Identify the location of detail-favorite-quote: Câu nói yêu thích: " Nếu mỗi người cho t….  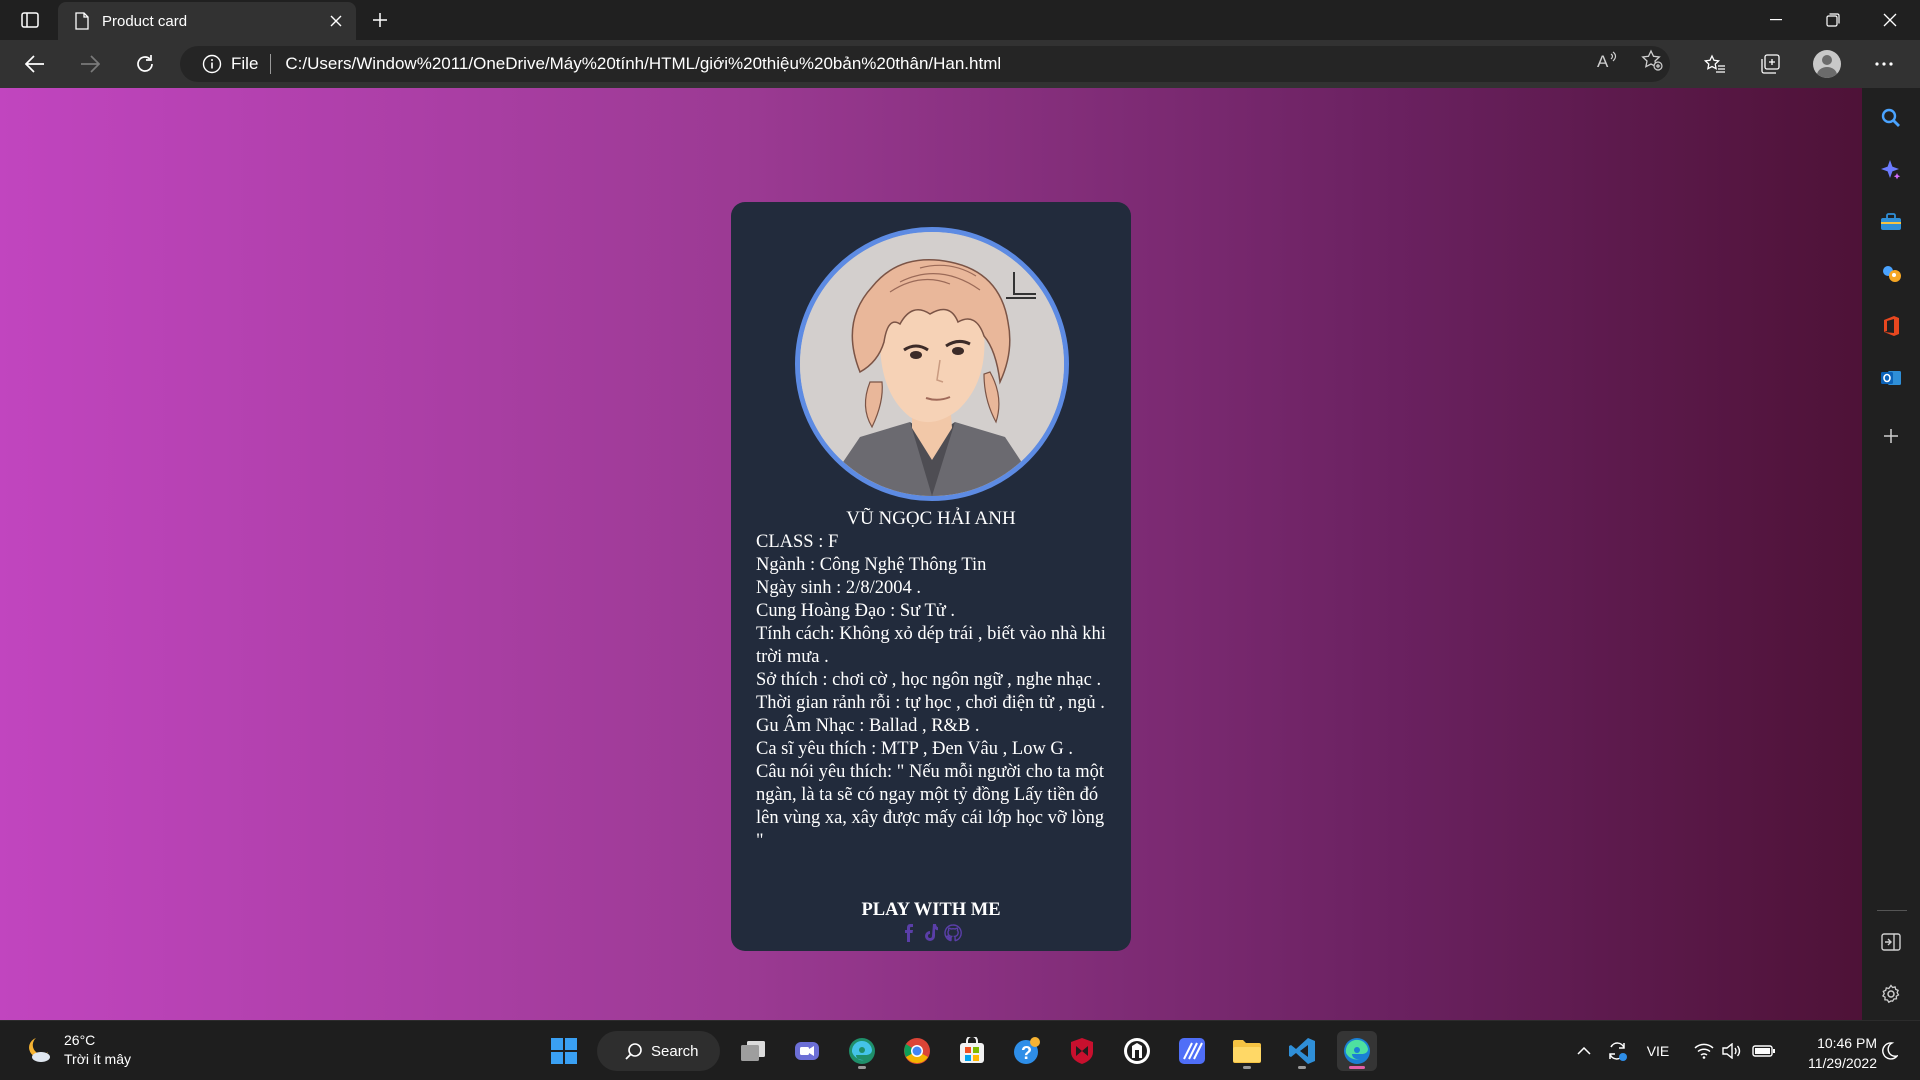
(930, 806).